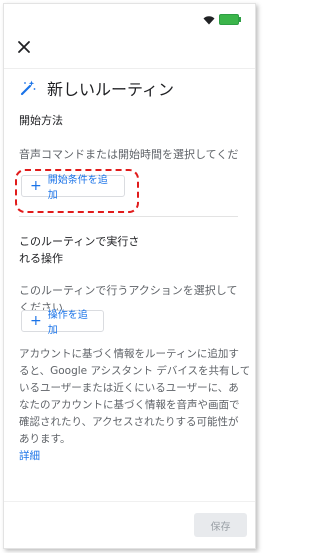  I want to click on start-heading: 開始方法, so click(41, 120).